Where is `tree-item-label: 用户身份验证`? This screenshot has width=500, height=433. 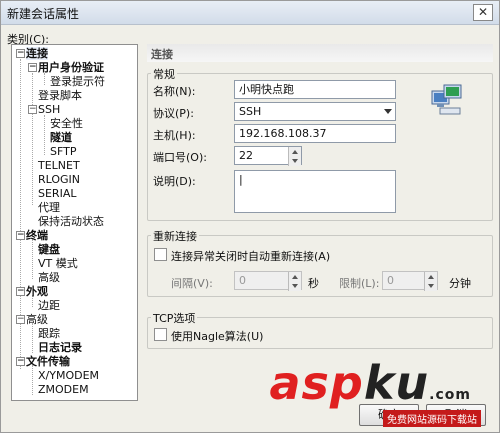 tree-item-label: 用户身份验证 is located at coordinates (71, 67).